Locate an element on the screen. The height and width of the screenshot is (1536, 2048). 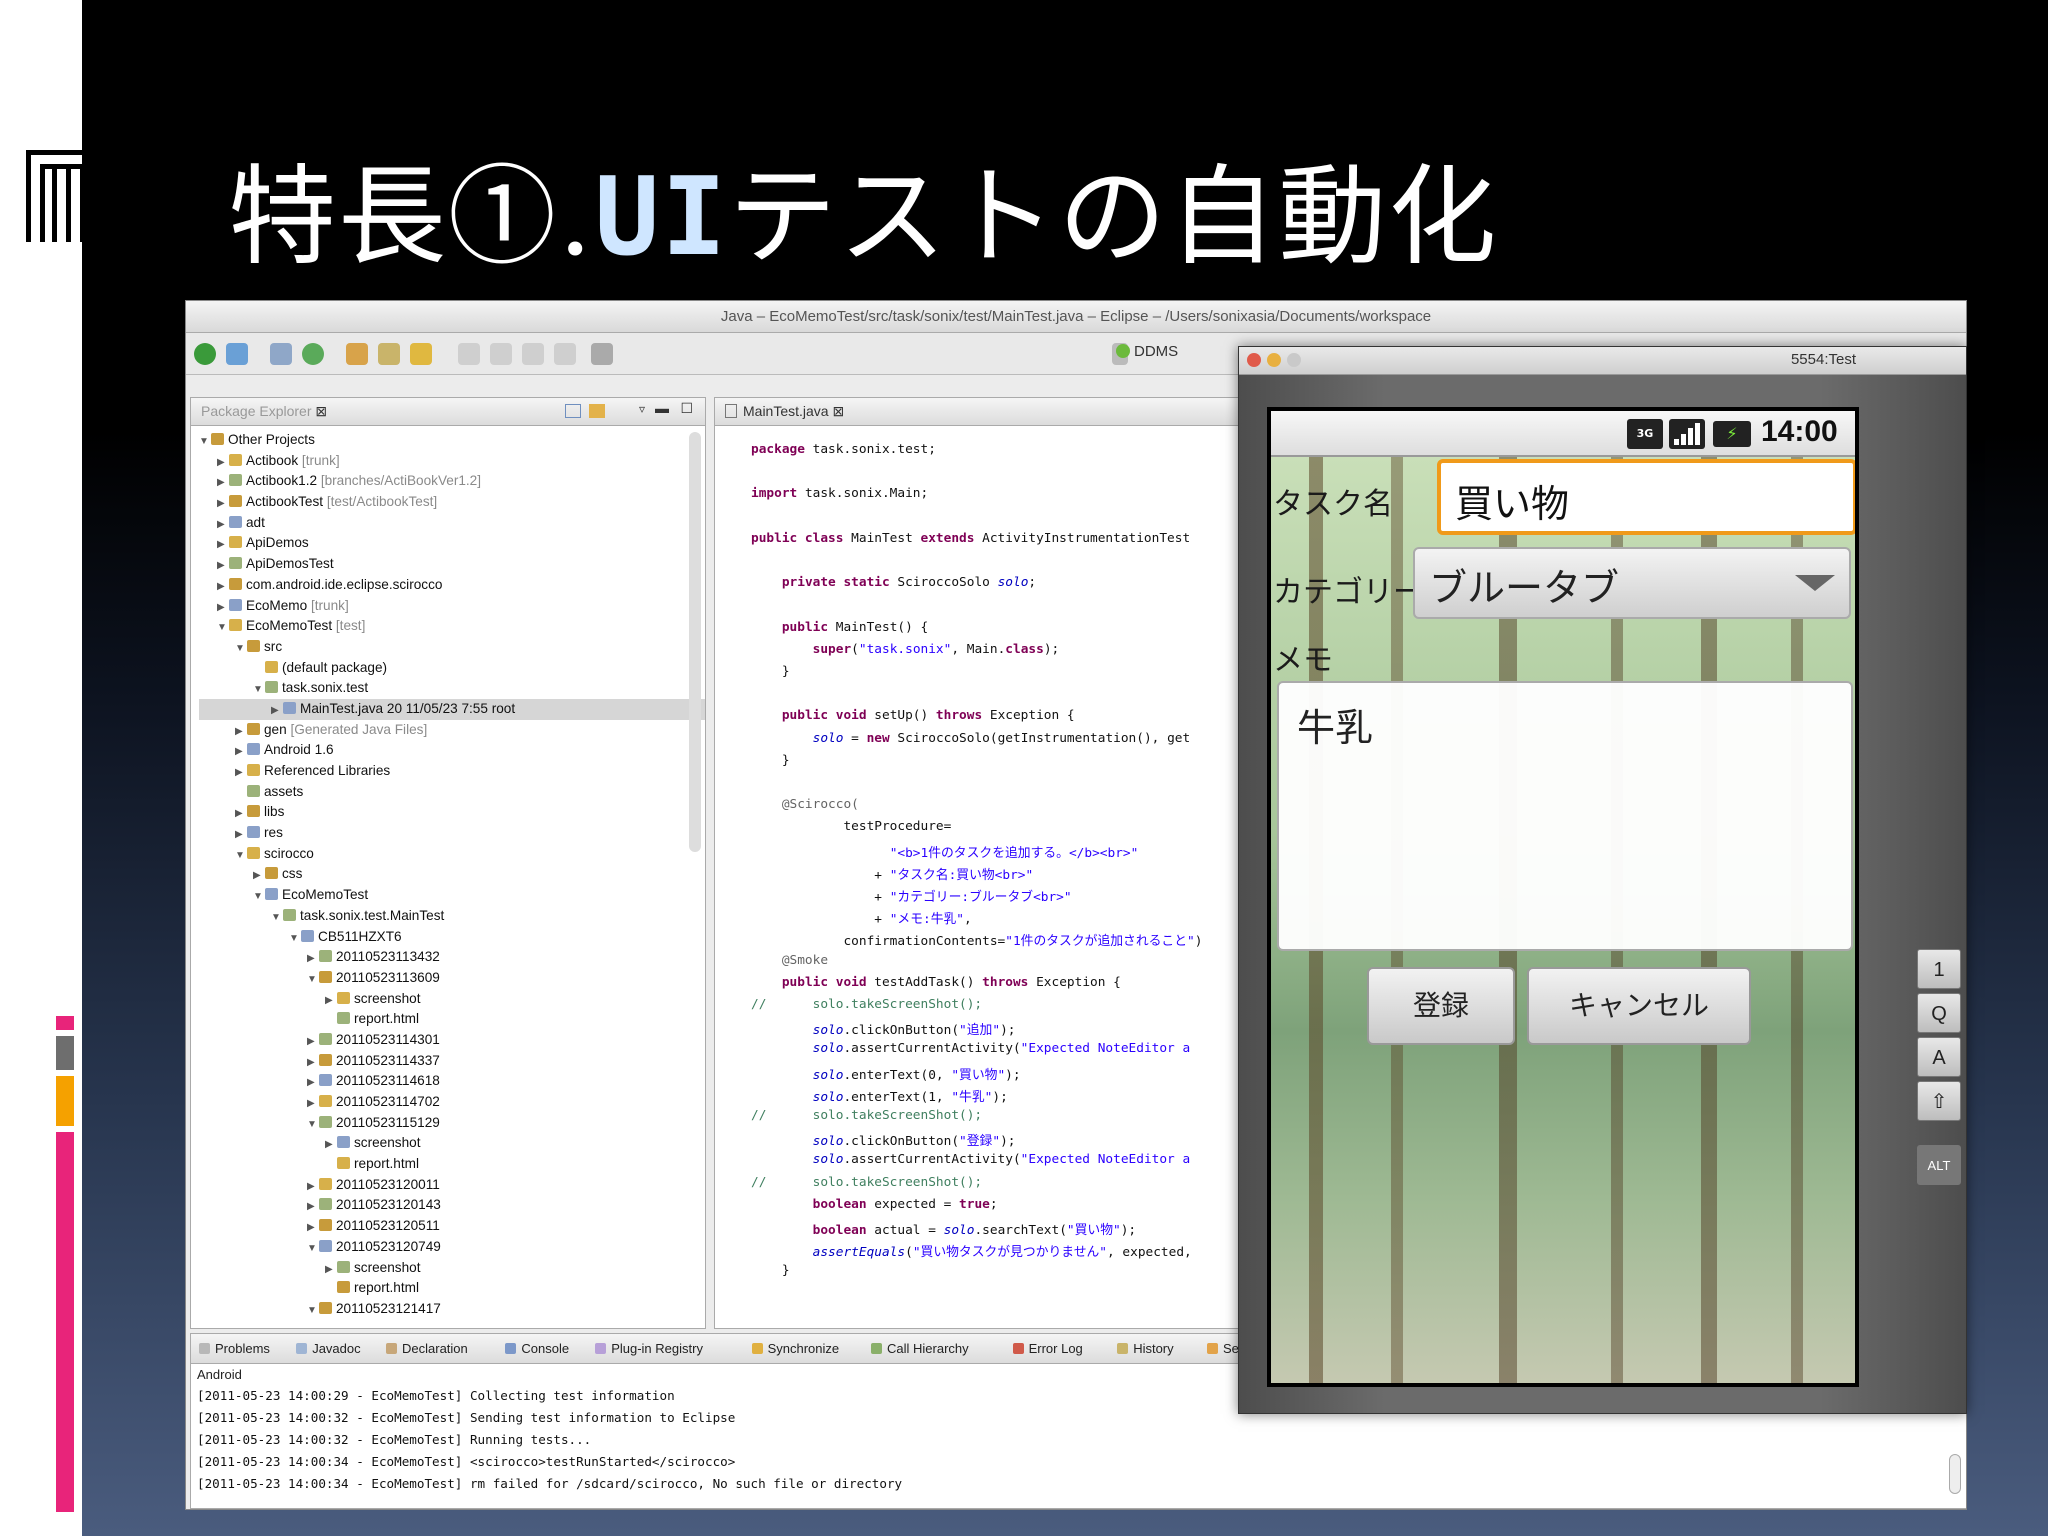
grid-icon is located at coordinates (281, 354).